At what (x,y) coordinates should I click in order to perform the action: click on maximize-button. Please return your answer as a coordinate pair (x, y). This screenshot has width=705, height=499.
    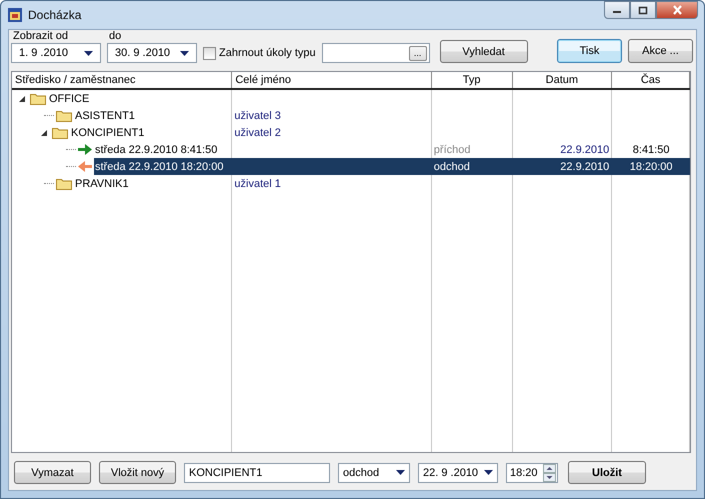
    Looking at the image, I should click on (643, 10).